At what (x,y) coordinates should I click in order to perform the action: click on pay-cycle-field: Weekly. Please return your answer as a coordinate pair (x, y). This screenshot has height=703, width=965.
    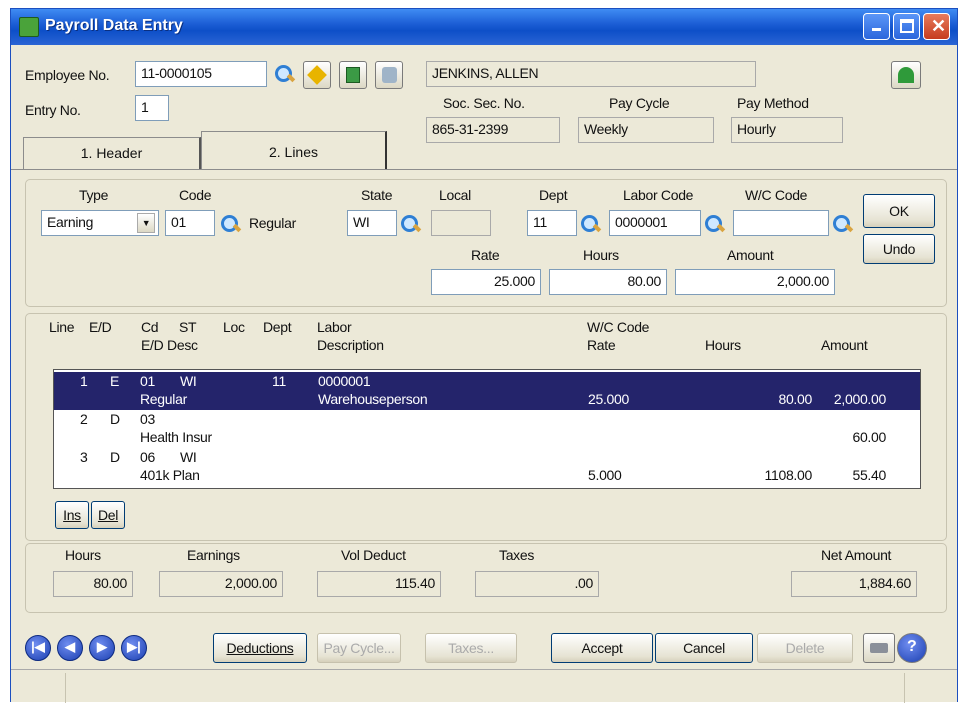
    Looking at the image, I should click on (646, 130).